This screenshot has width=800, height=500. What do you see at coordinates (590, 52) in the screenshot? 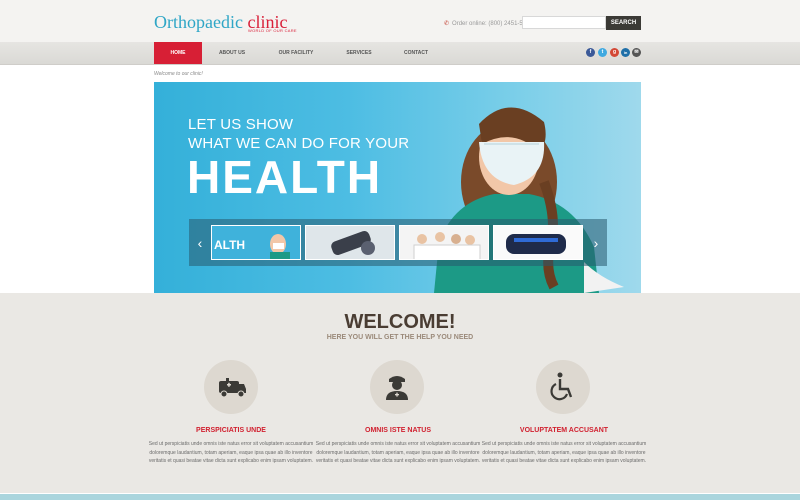
I see `facebook-icon: f` at bounding box center [590, 52].